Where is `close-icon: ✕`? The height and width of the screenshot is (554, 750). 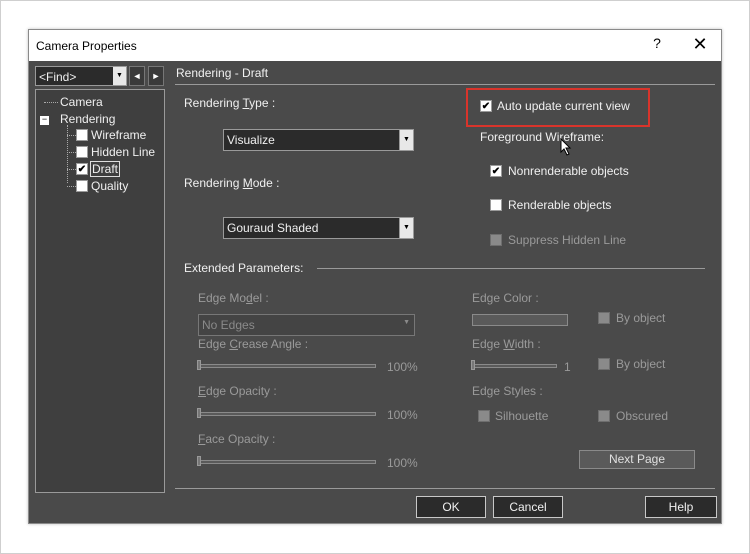 close-icon: ✕ is located at coordinates (700, 44).